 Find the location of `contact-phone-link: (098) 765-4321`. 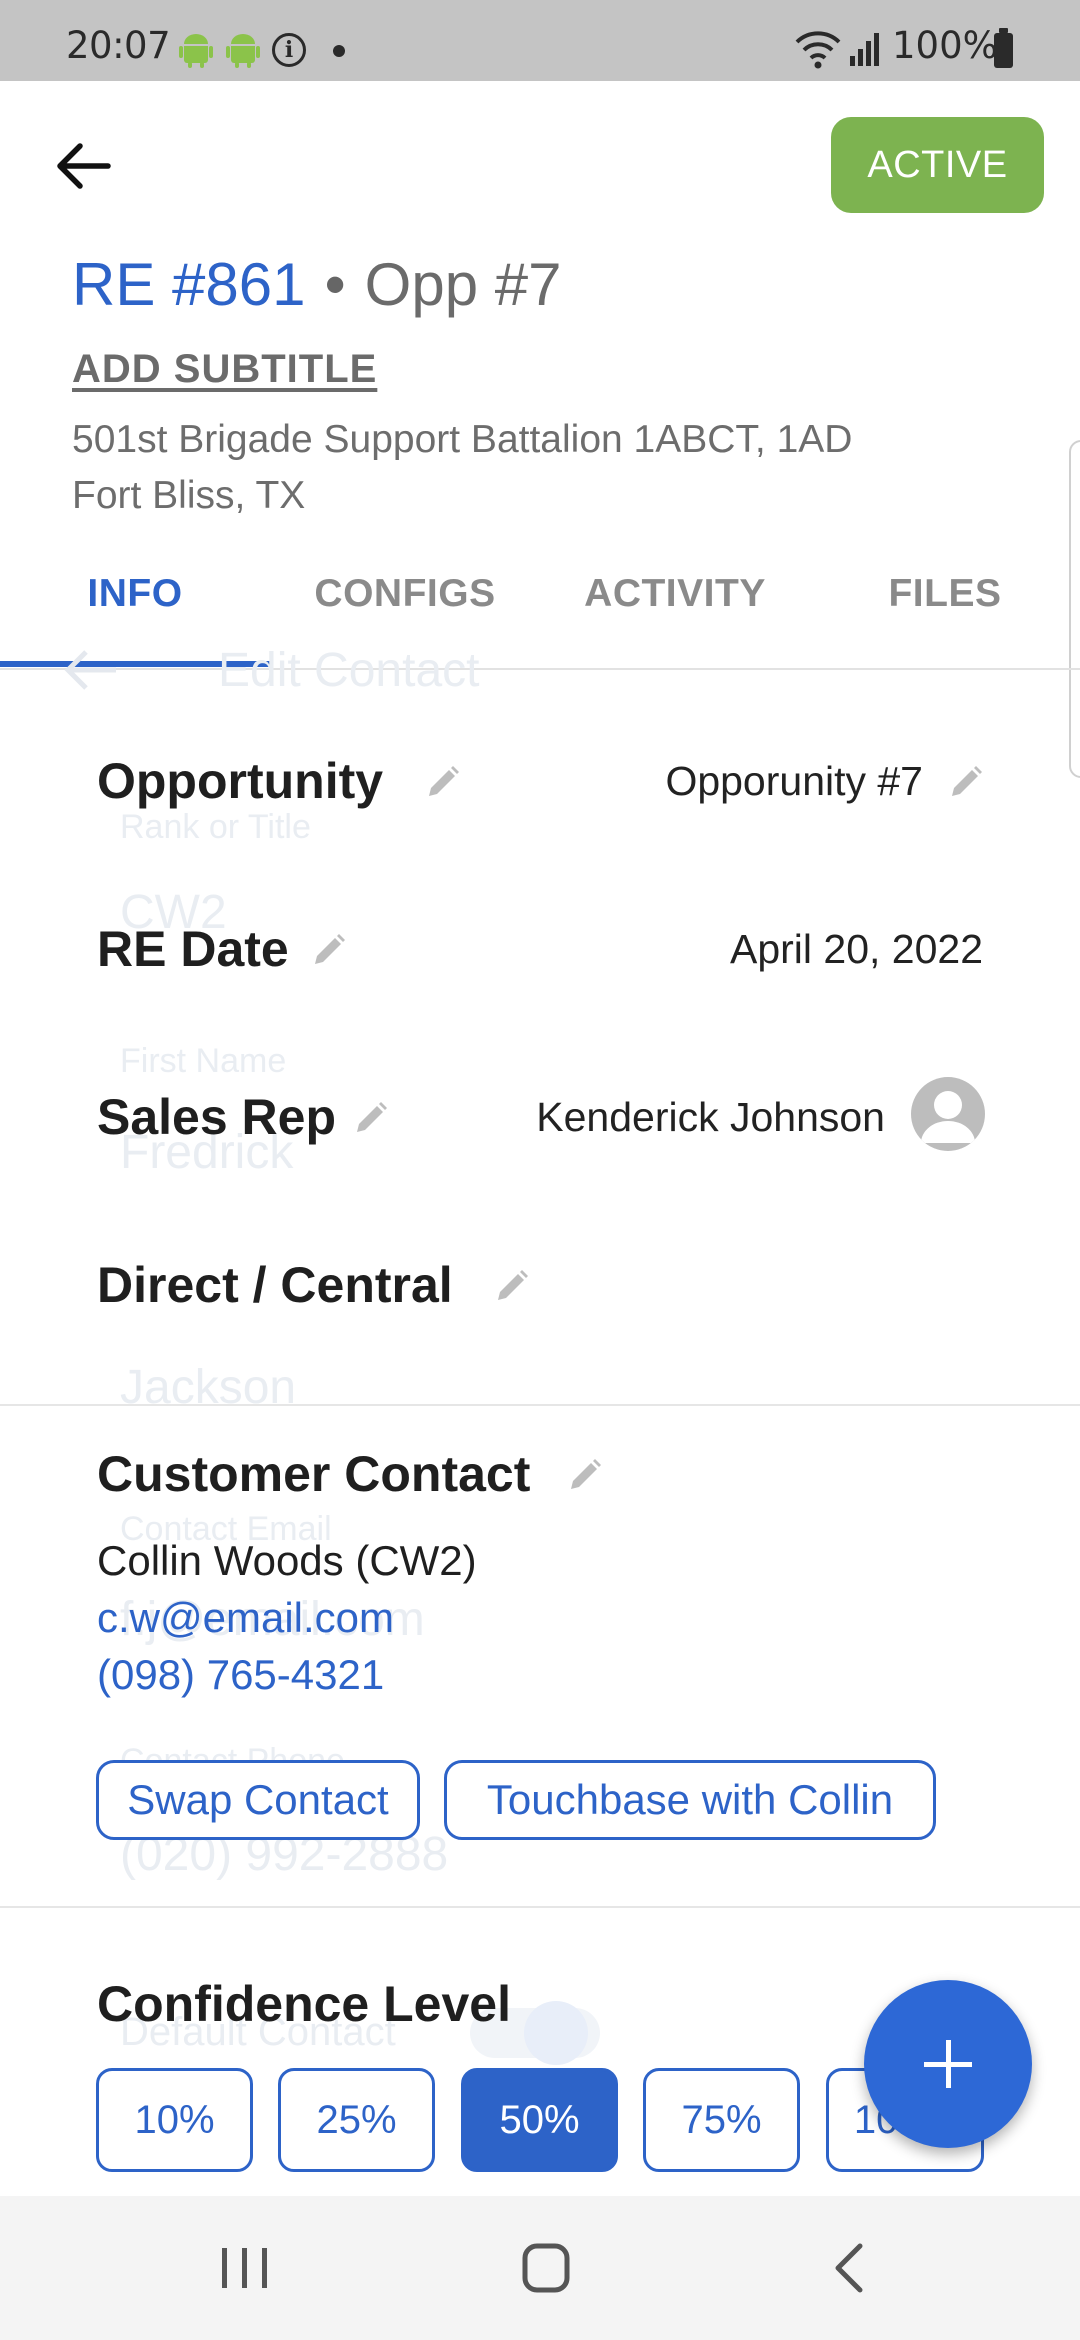

contact-phone-link: (098) 765-4321 is located at coordinates (240, 1675).